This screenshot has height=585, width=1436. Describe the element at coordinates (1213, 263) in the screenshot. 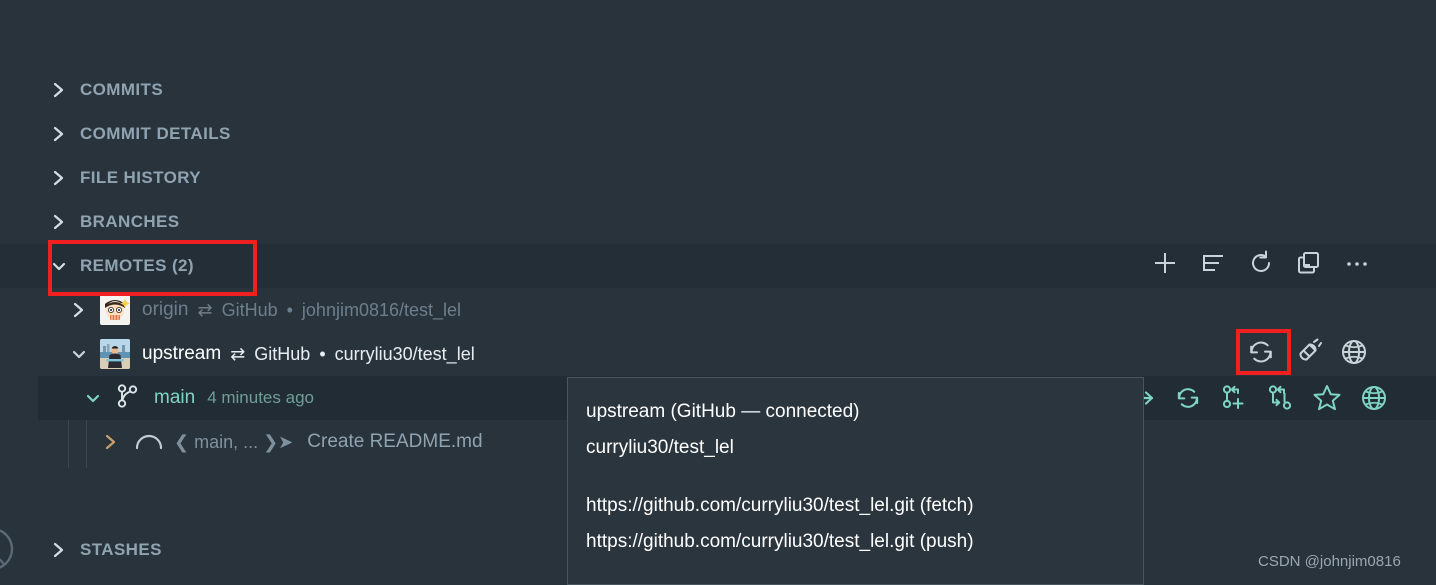

I see `list-sort-icon` at that location.